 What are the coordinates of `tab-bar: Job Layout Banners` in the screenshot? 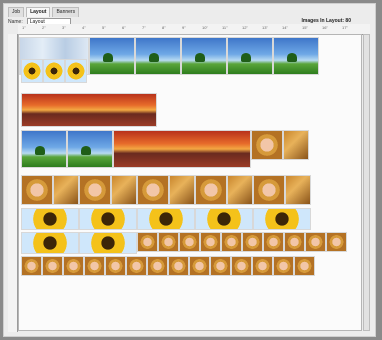 It's located at (44, 12).